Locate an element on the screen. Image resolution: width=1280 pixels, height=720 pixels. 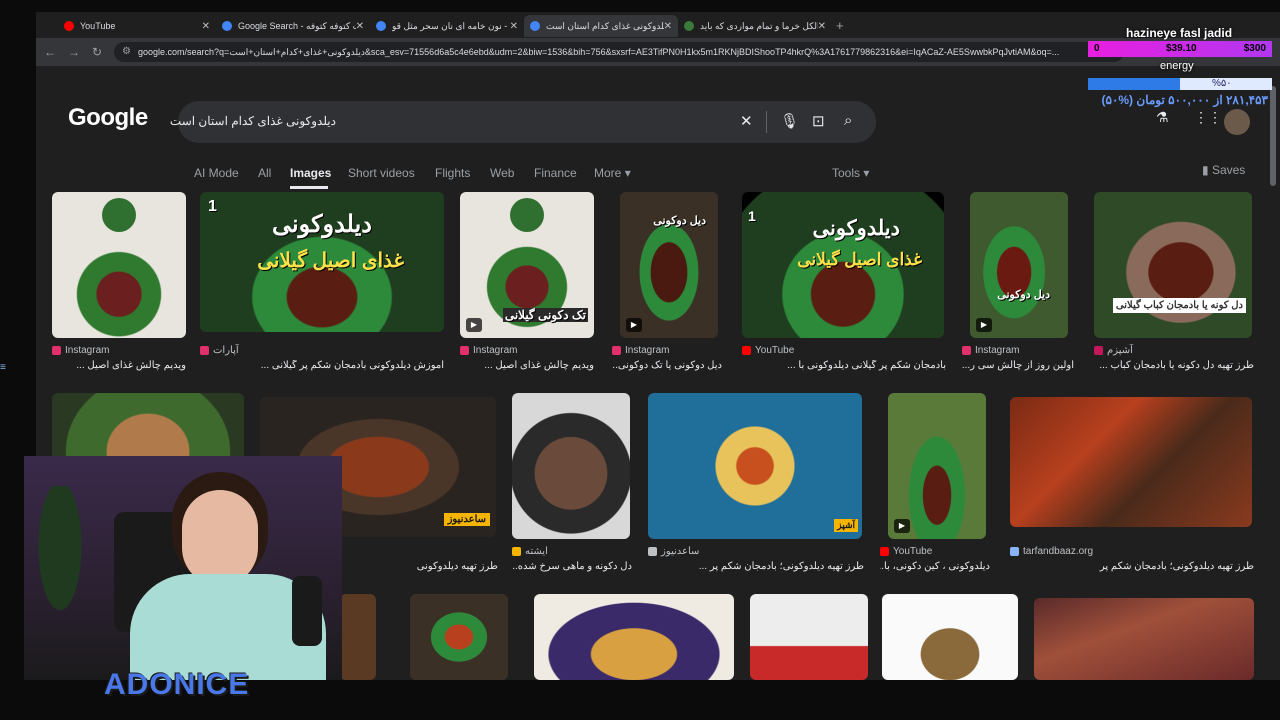
result-image: تک دکونی گیلانی ▶ is located at coordinates (527, 265).